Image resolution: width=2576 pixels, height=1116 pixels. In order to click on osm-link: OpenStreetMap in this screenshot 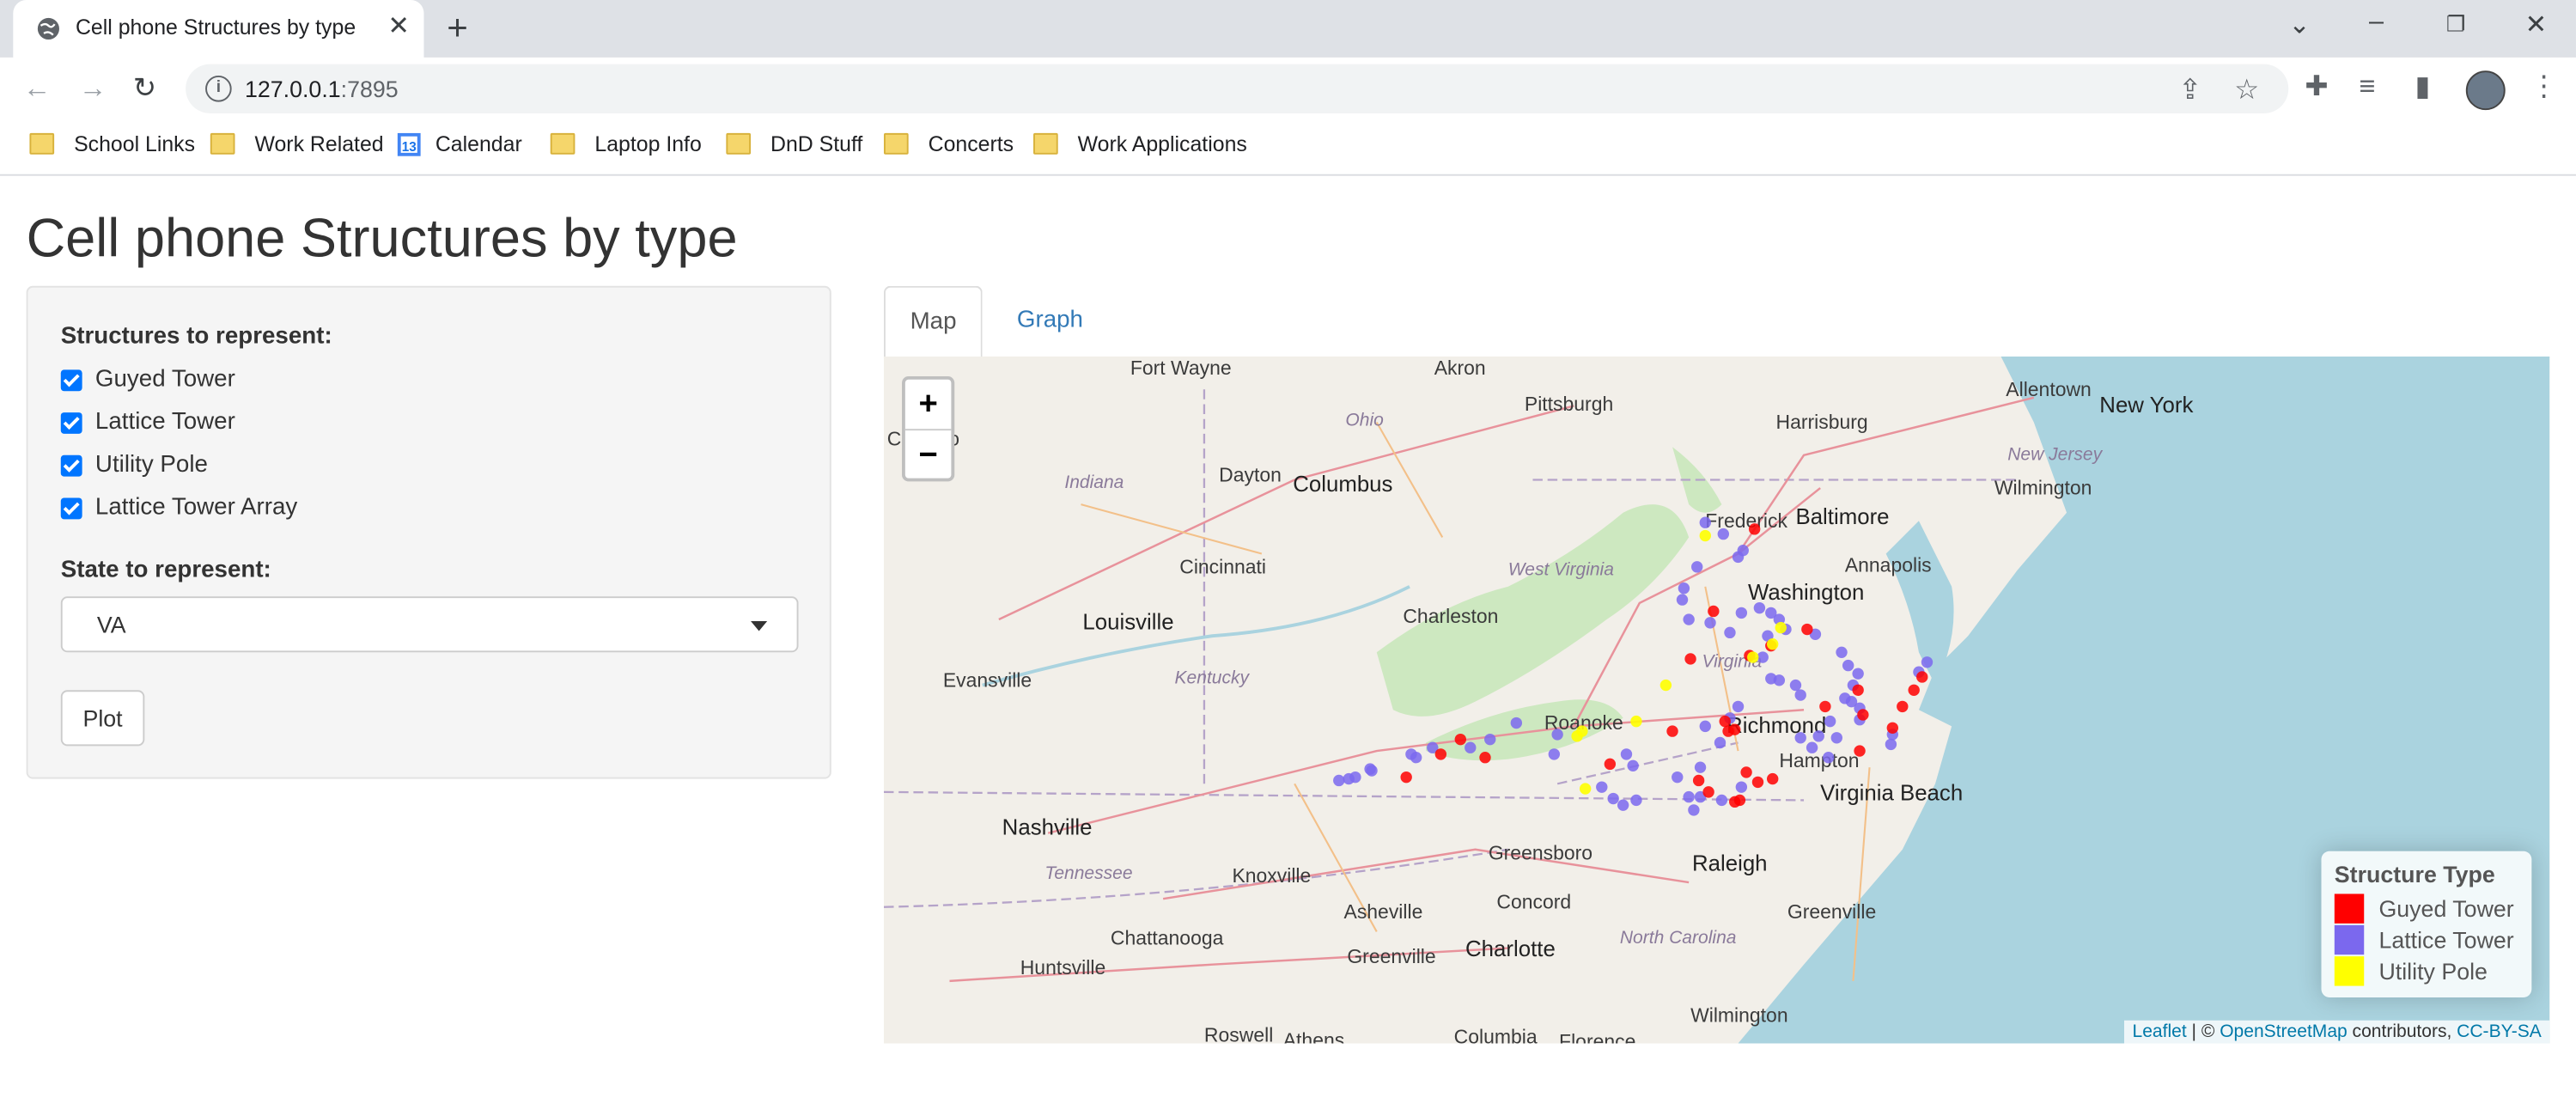, I will do `click(2284, 1032)`.